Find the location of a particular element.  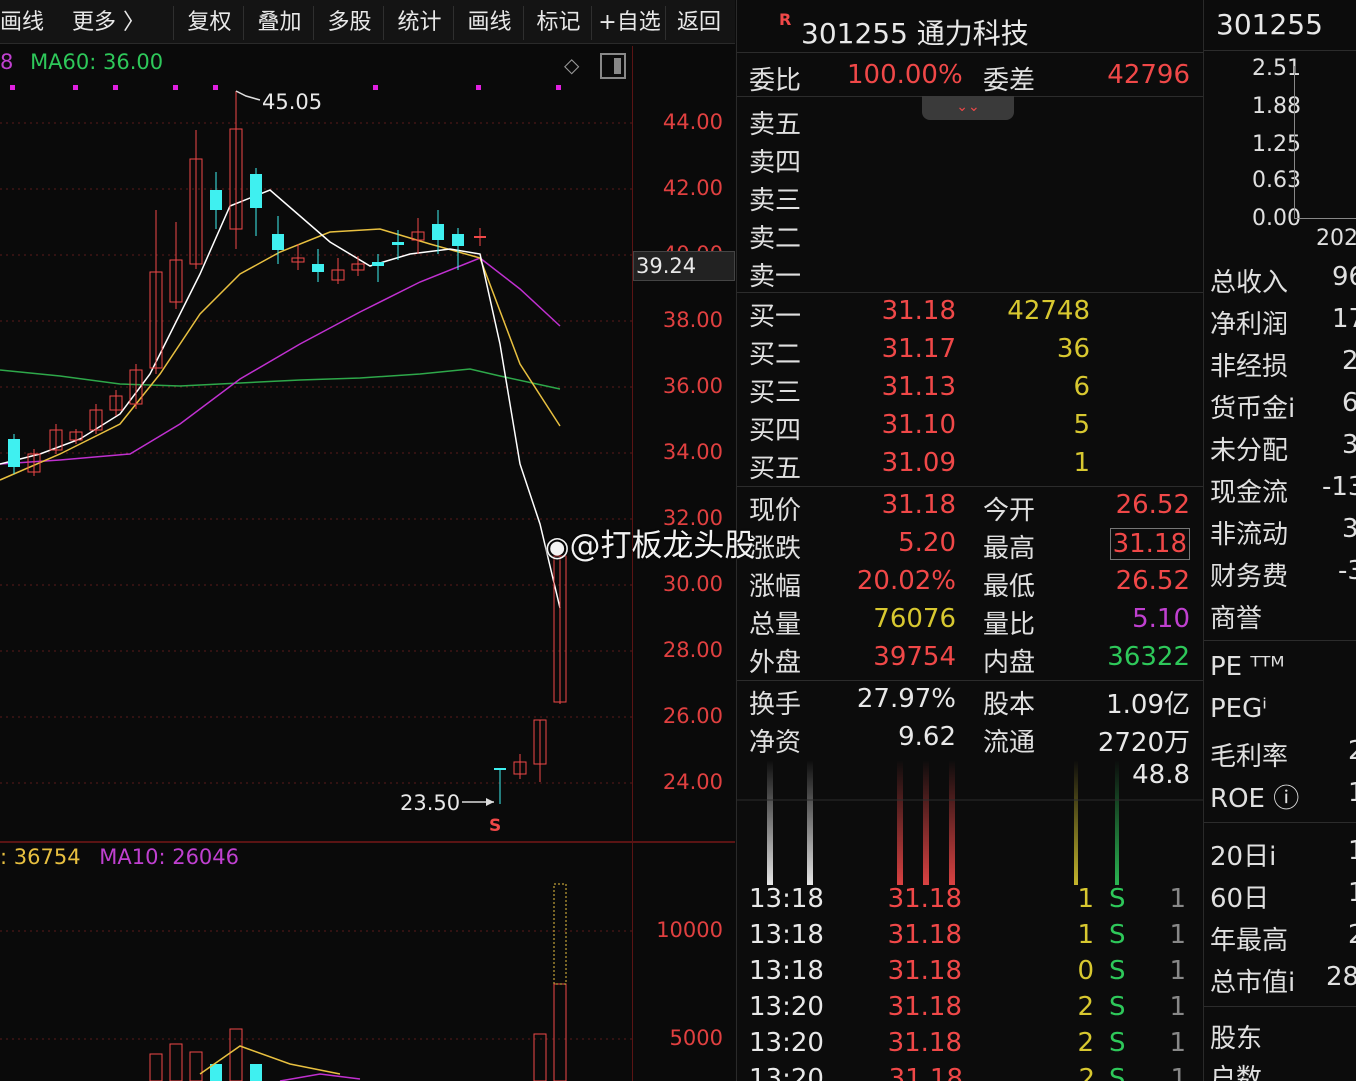

fin-row-label: 20日i is located at coordinates (1243, 857).